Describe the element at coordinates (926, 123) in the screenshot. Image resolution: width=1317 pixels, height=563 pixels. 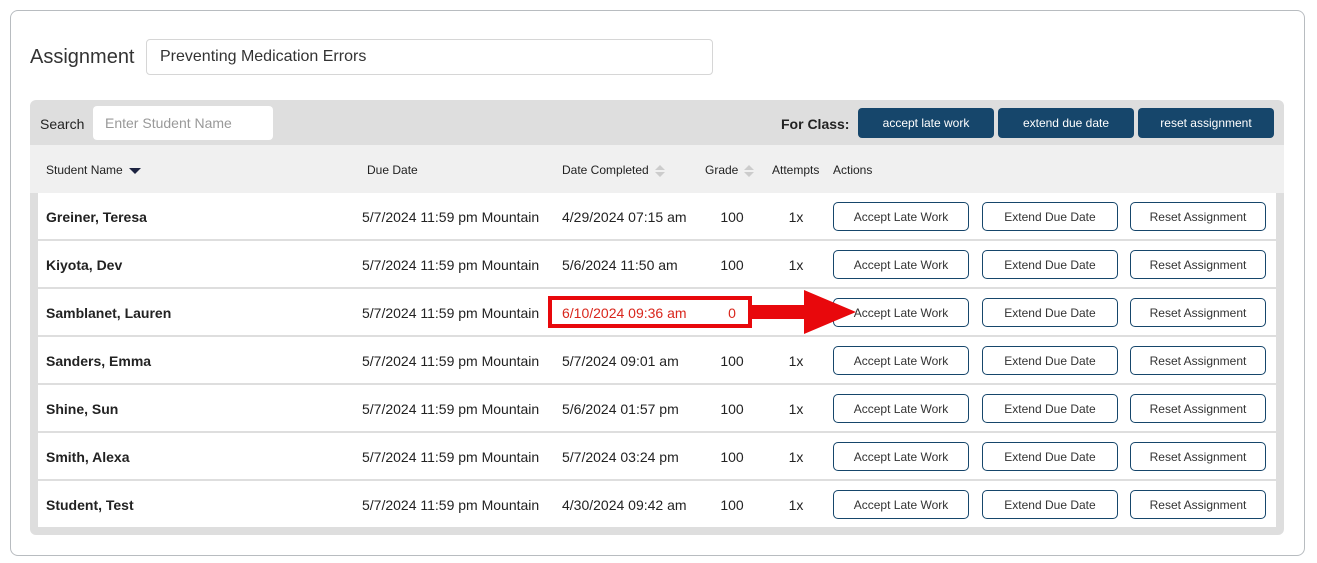
I see `class-accept-late-work-button: accept late work` at that location.